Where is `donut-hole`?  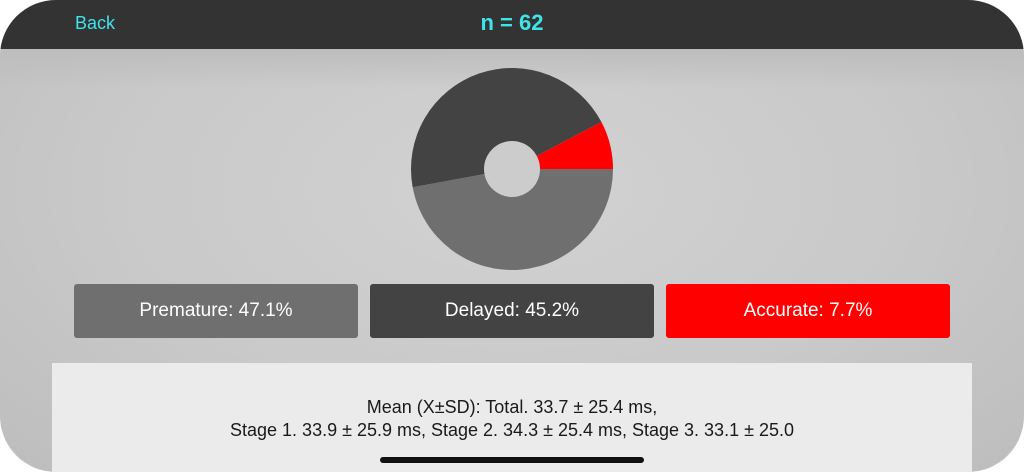 donut-hole is located at coordinates (512, 169).